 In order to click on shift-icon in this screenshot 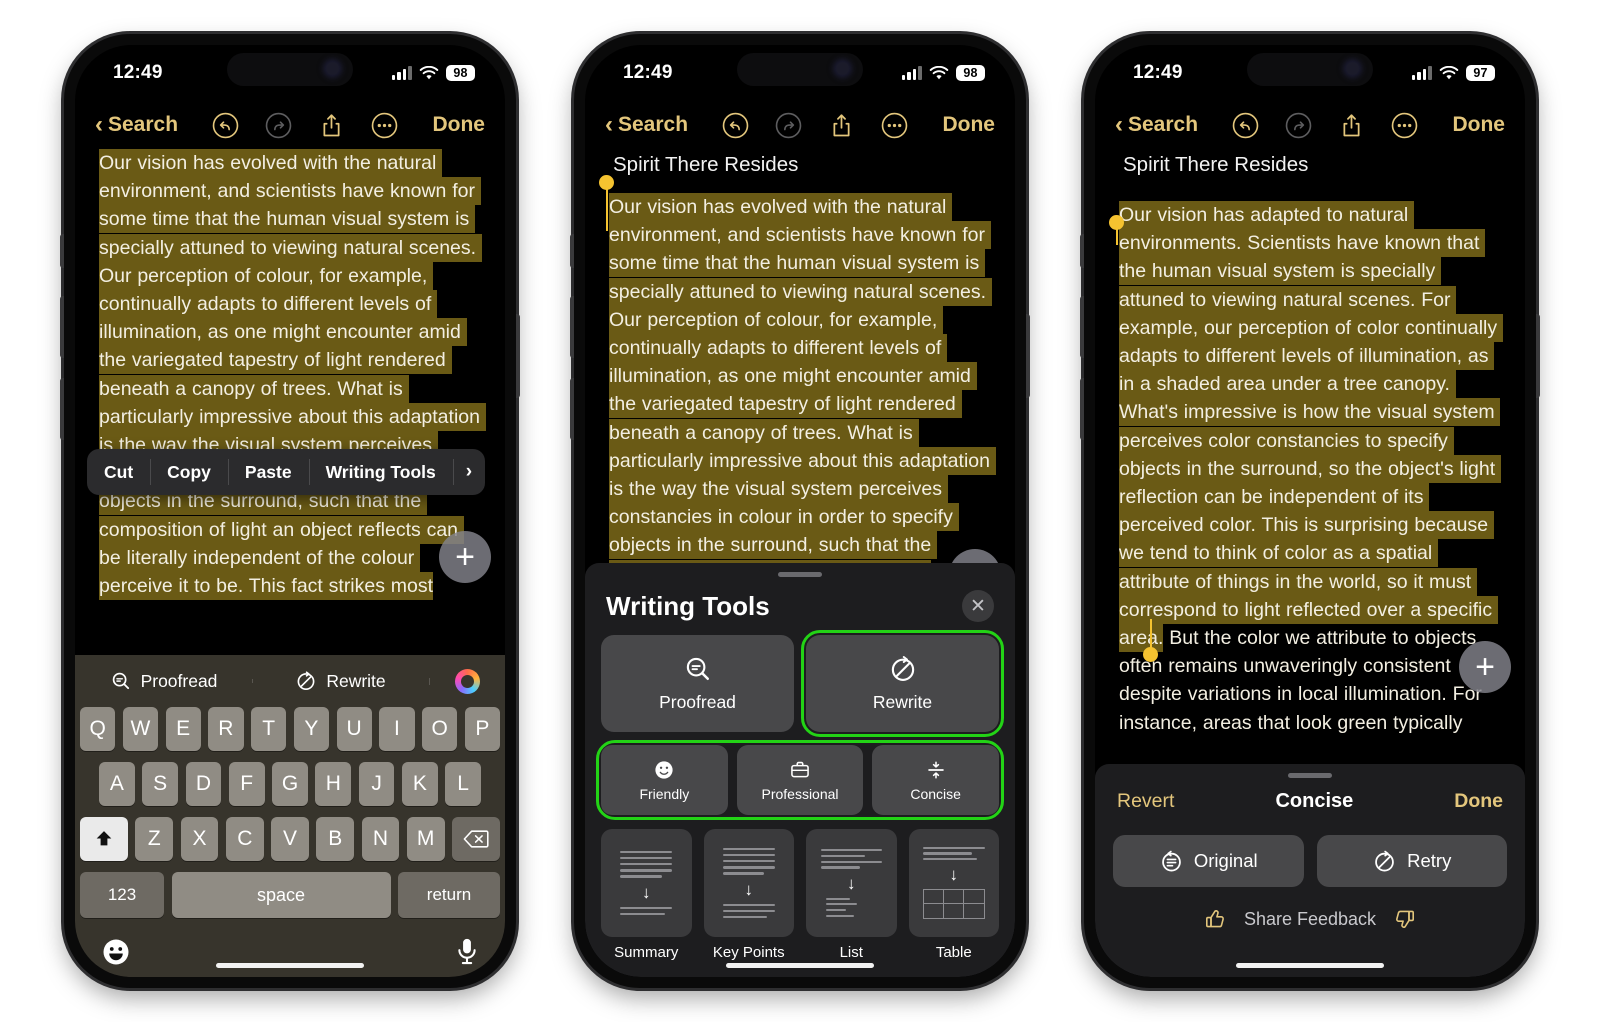, I will do `click(104, 838)`.